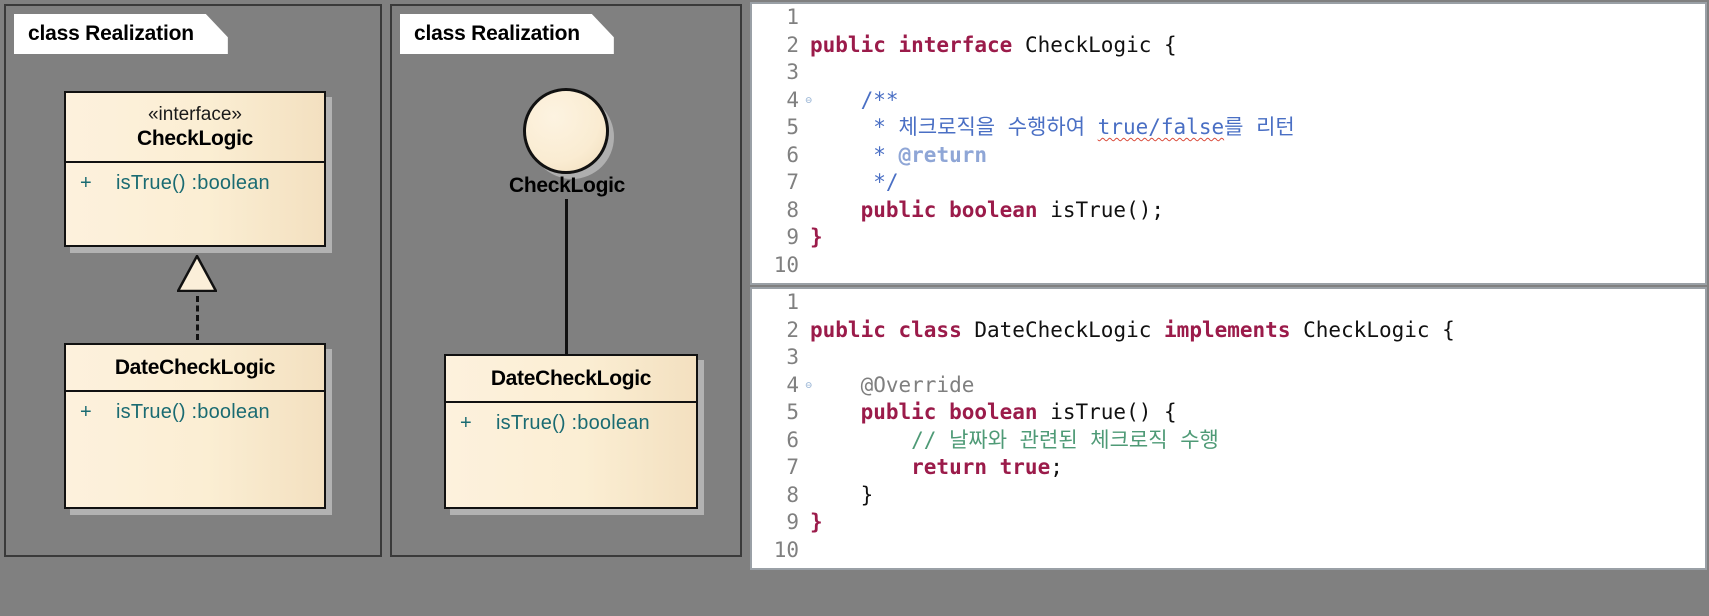  I want to click on code-token: true/false, so click(1161, 127).